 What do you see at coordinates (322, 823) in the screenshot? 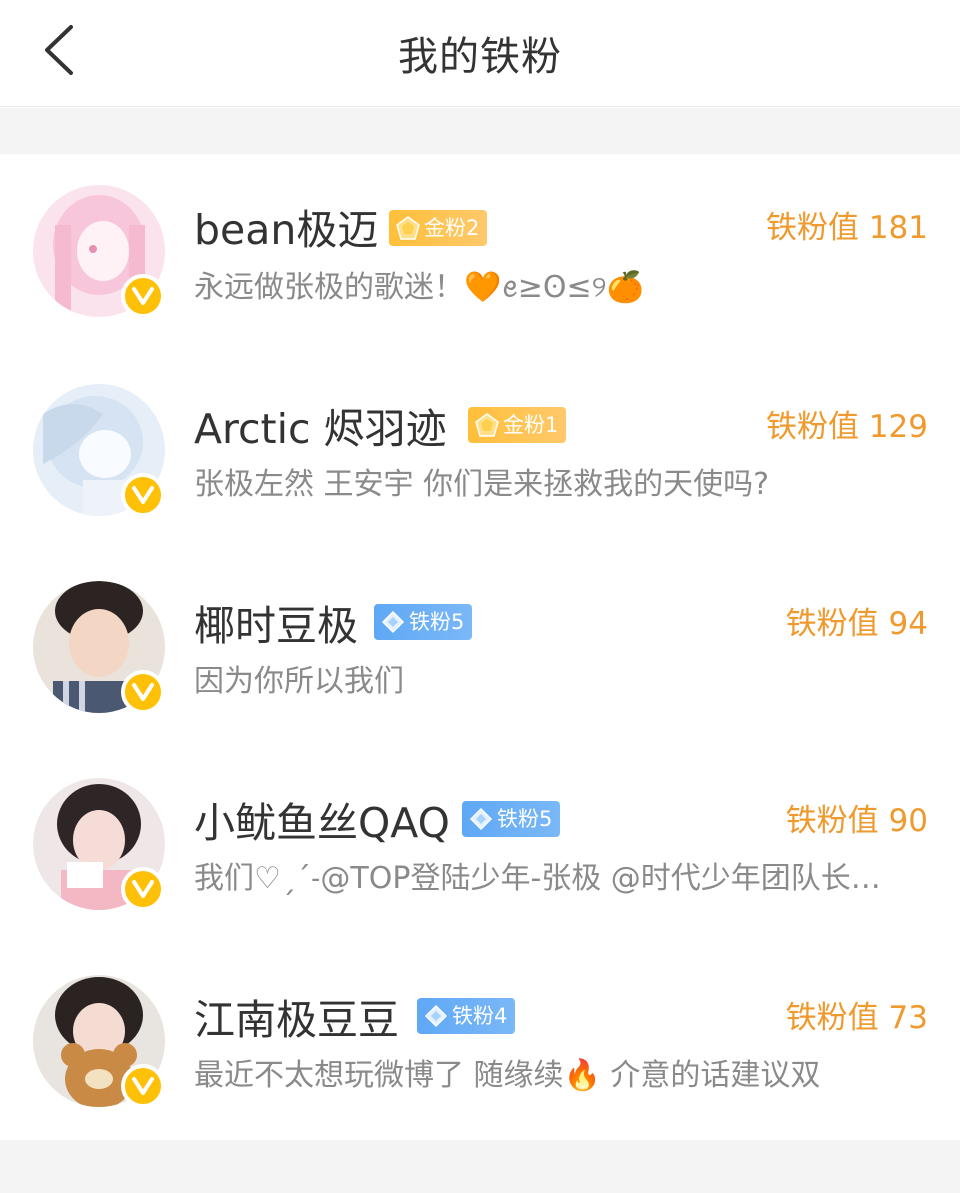
I see `fan-name: 小鱿鱼丝QAQ` at bounding box center [322, 823].